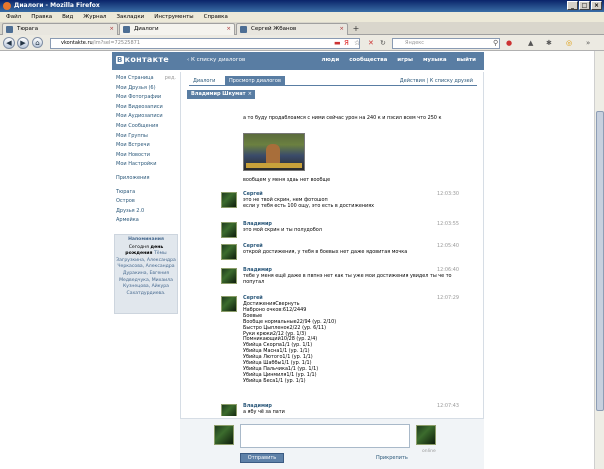 This screenshot has width=604, height=469. Describe the element at coordinates (146, 221) in the screenshot. I see `menu-app-army: Армейка` at that location.